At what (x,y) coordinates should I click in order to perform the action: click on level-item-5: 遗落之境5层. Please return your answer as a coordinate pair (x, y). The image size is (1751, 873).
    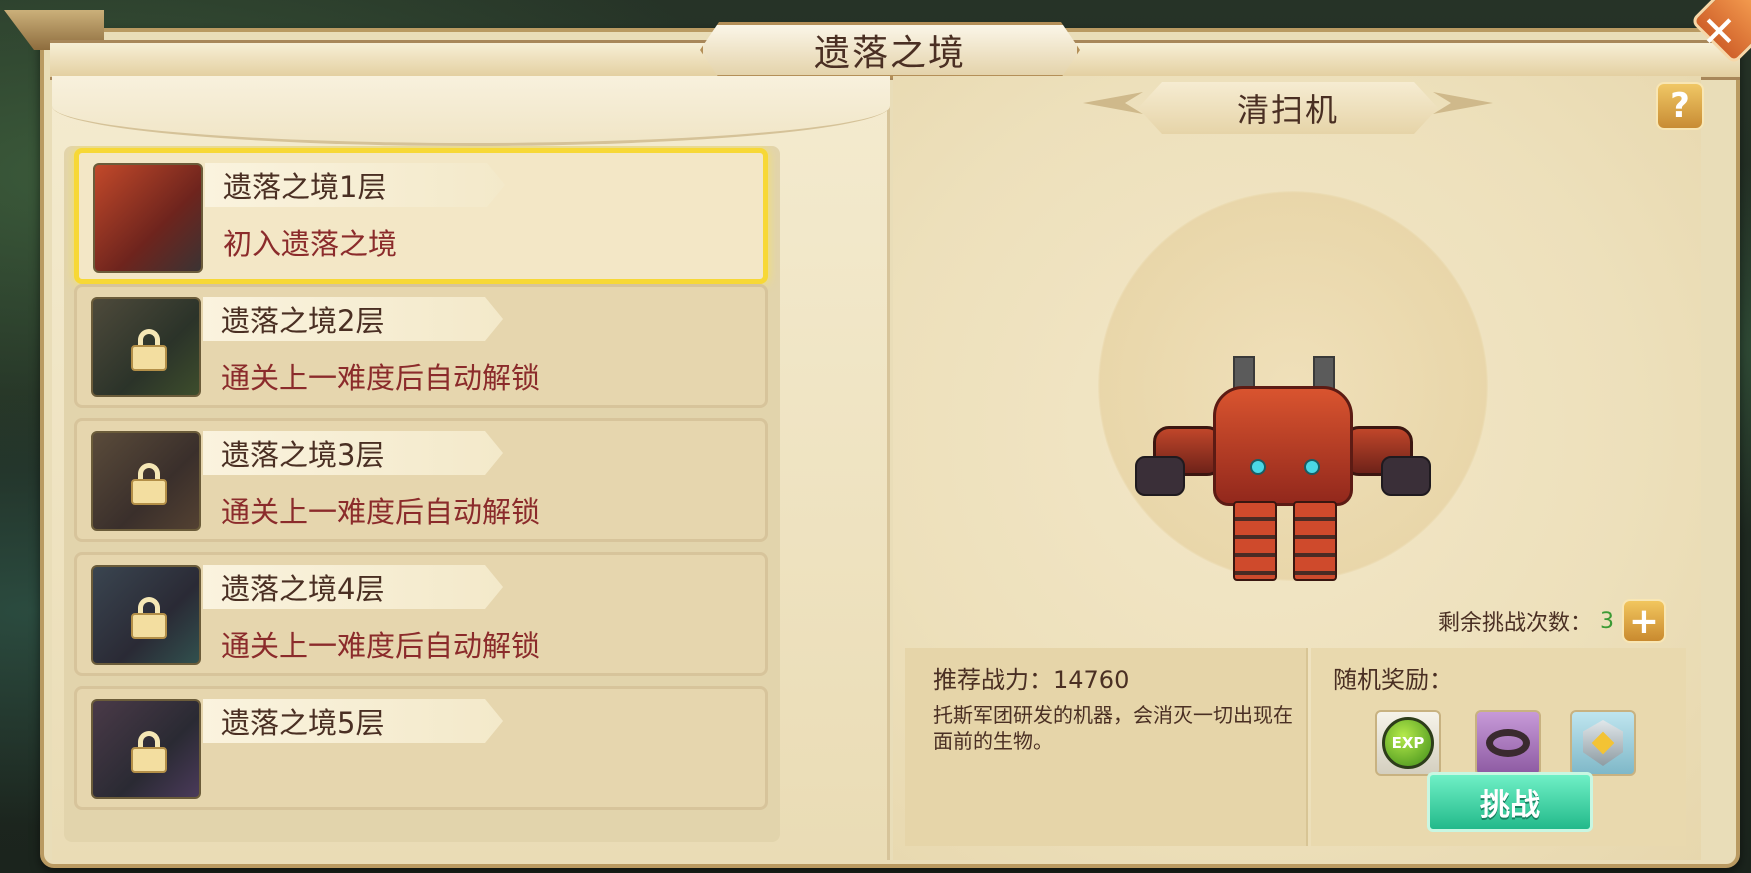
    Looking at the image, I should click on (421, 748).